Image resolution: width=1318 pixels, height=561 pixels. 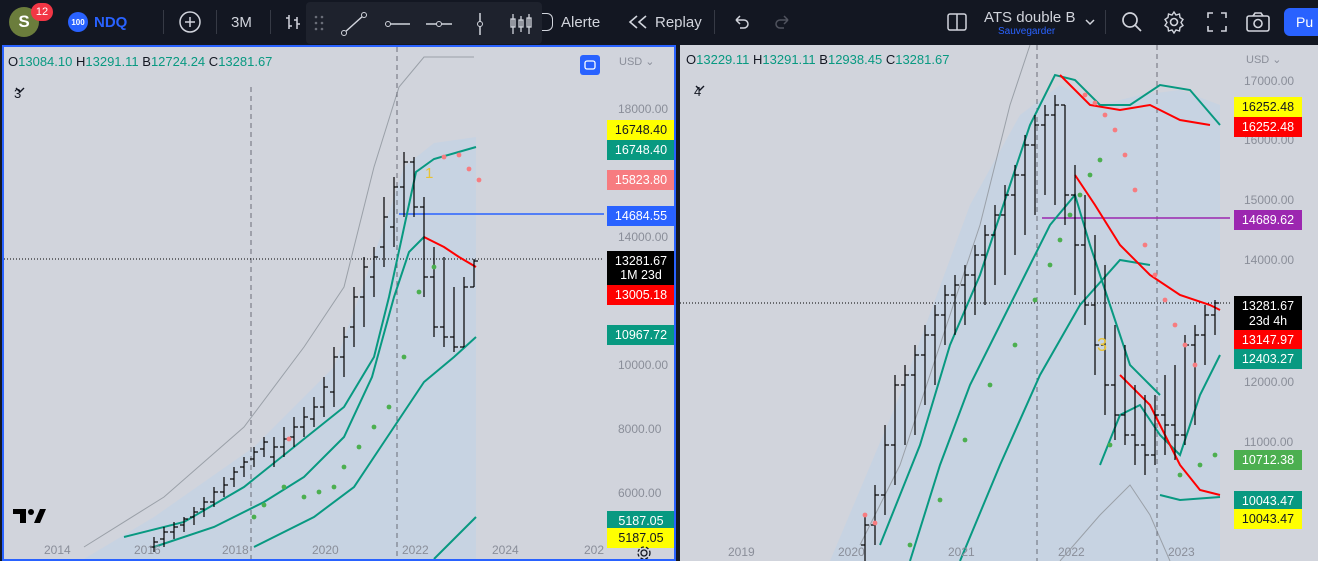 What do you see at coordinates (640, 335) in the screenshot?
I see `price-label: 10967.72` at bounding box center [640, 335].